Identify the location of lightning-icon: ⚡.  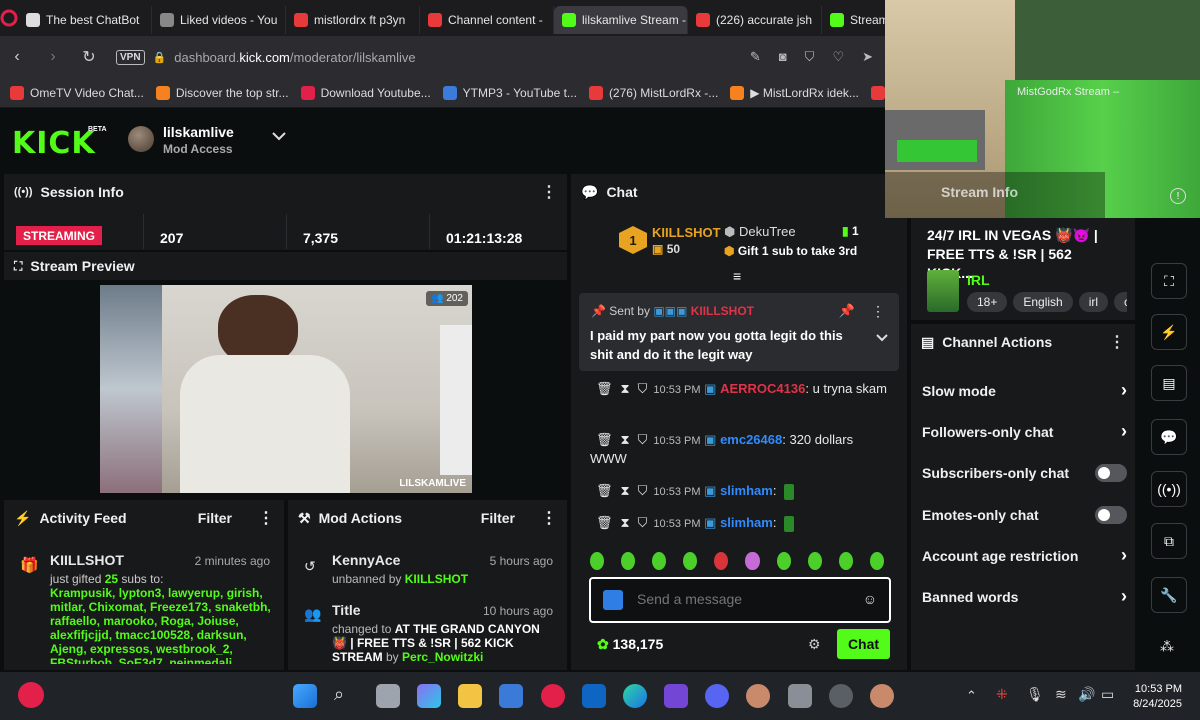
(1169, 332).